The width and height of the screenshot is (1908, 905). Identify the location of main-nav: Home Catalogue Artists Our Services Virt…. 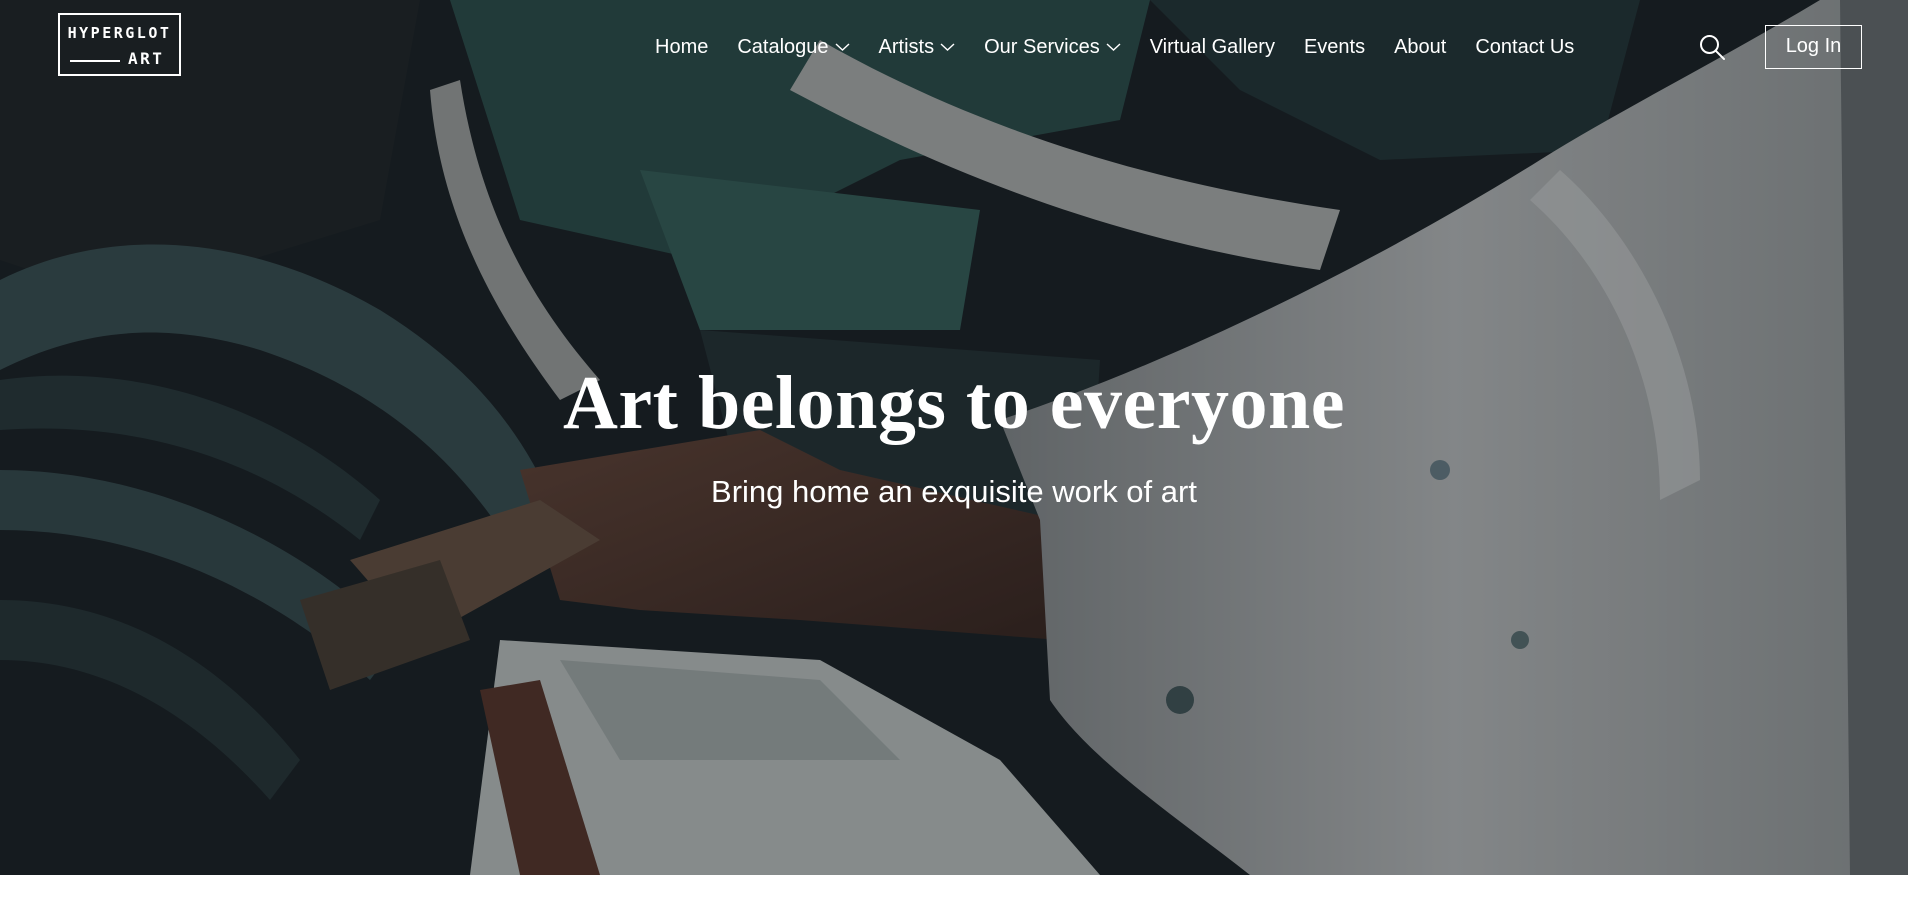
(1114, 47).